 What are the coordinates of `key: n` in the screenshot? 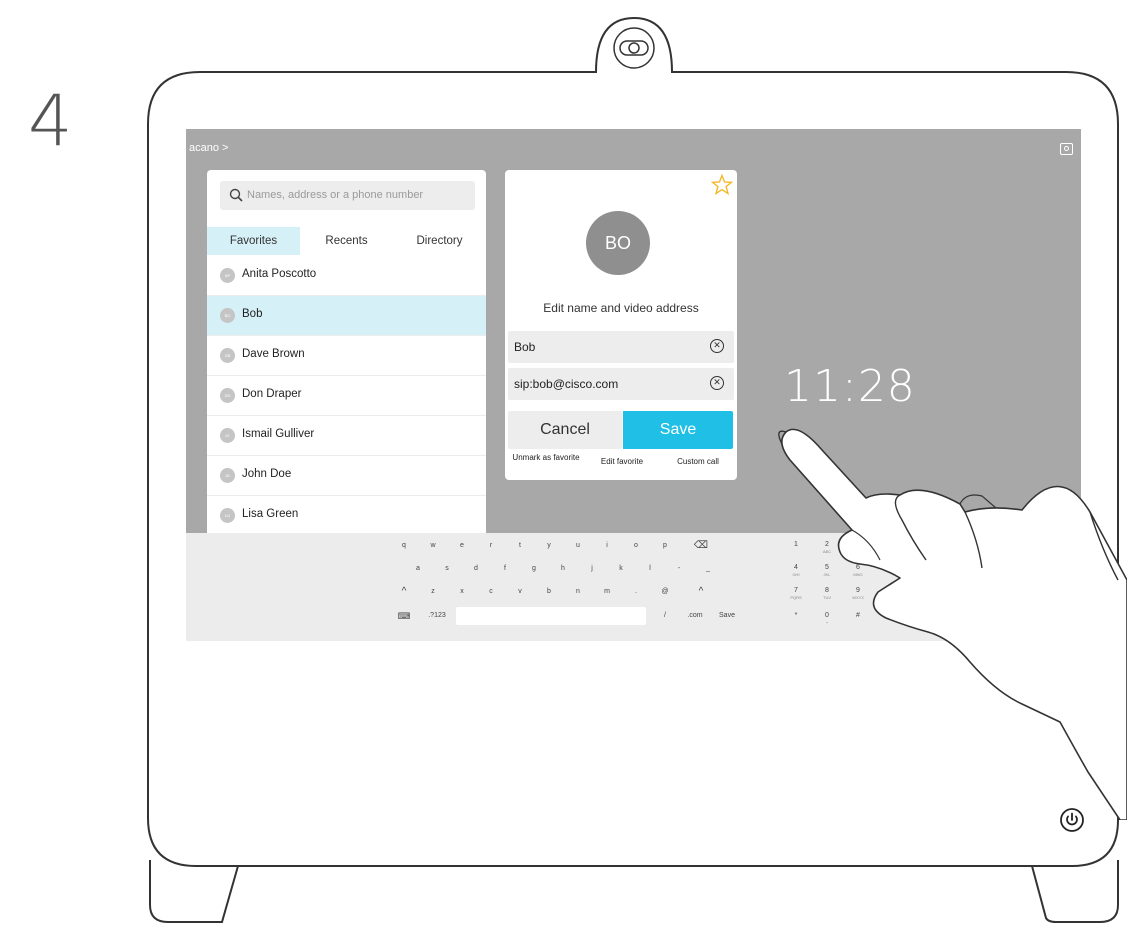 It's located at (578, 592).